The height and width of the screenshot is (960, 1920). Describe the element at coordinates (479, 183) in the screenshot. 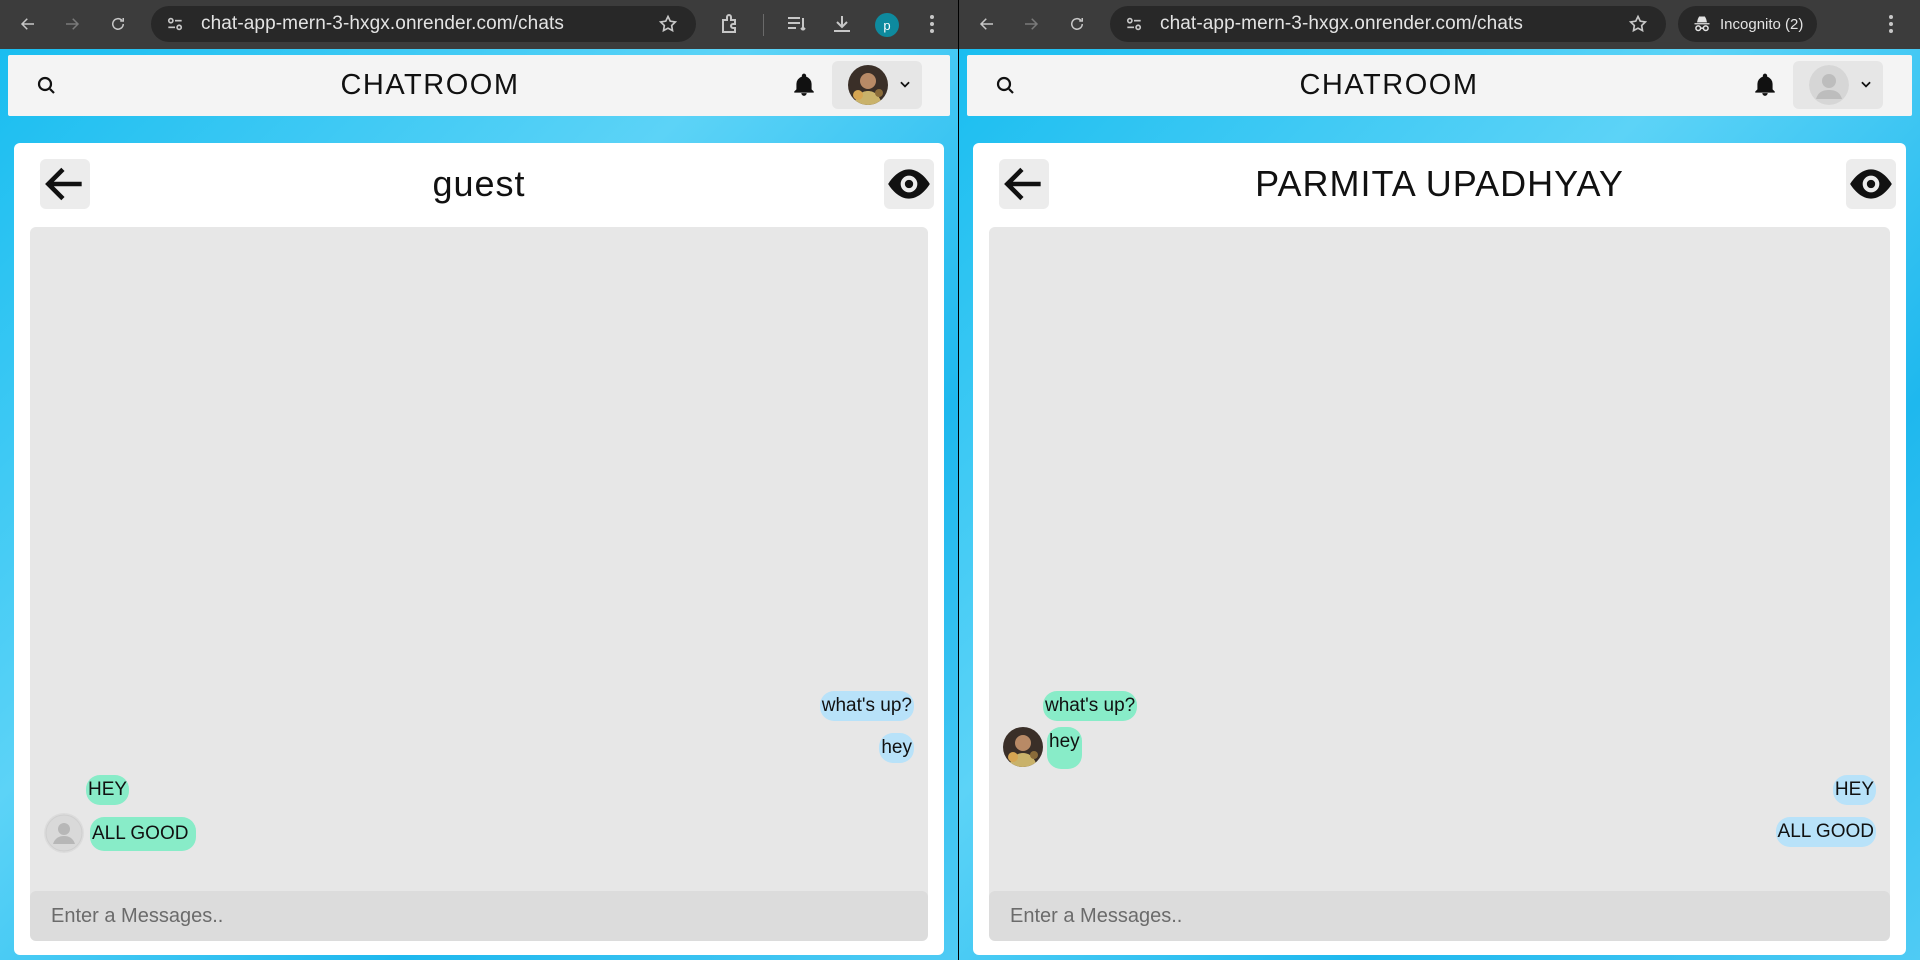

I see `chat-title: guest` at that location.